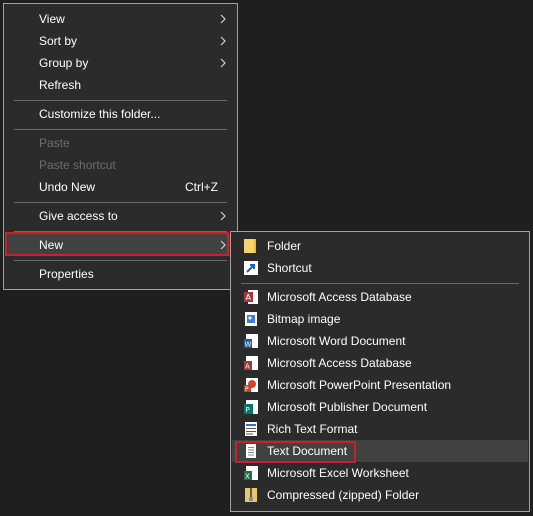  I want to click on word-icon: W, so click(251, 341).